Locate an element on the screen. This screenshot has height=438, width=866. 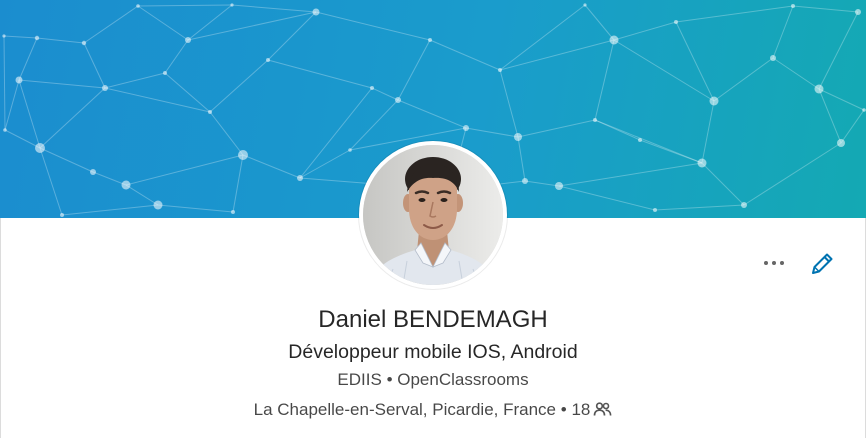
current-company-link: EDIIS is located at coordinates (359, 379).